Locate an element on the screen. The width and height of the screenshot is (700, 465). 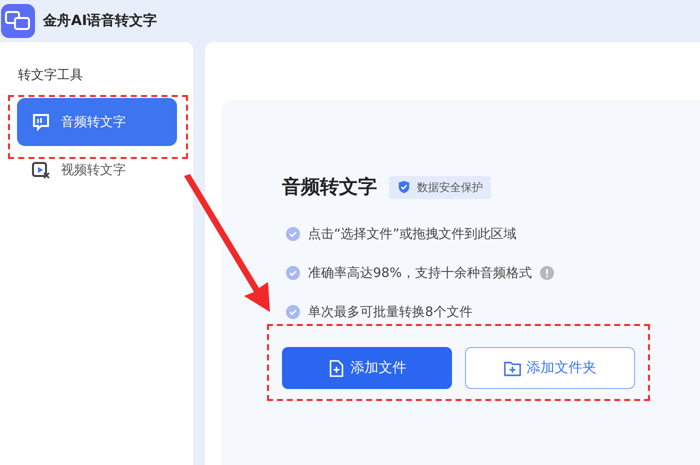
card-title: 音频转文字 is located at coordinates (329, 187).